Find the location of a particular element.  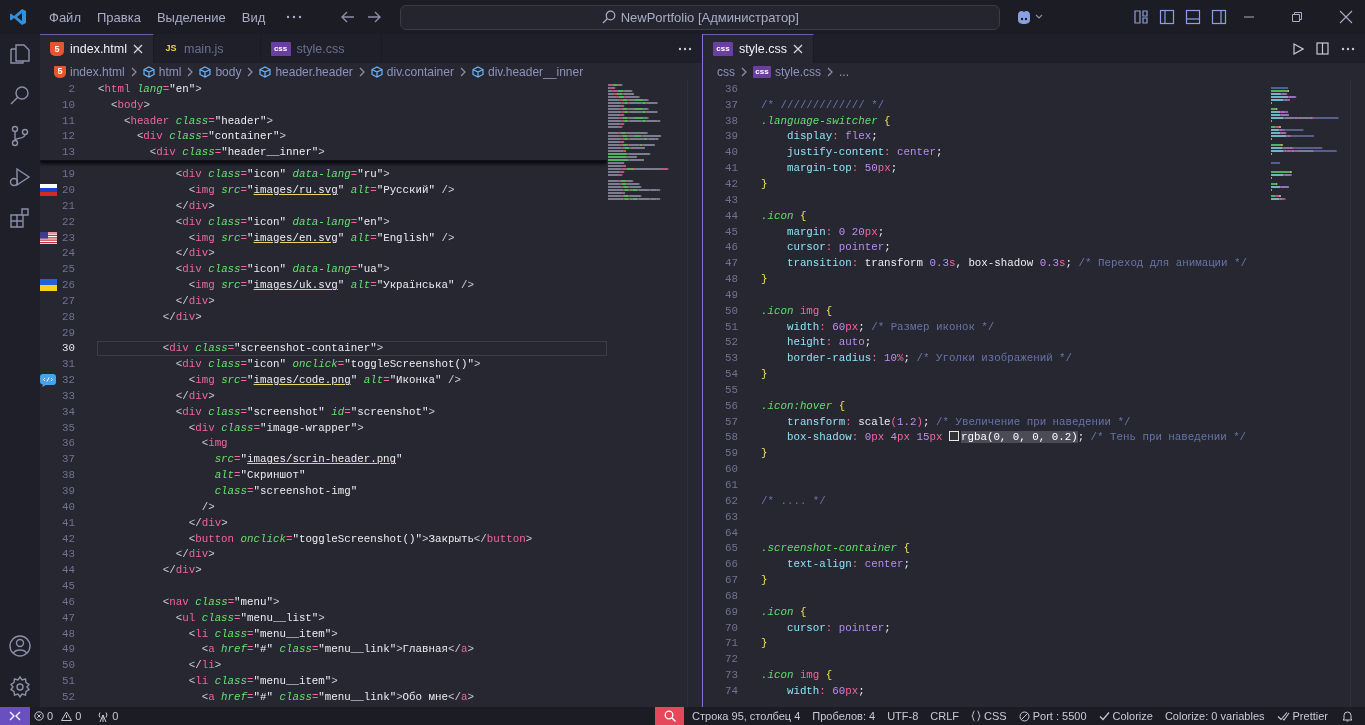

status-item: CSS is located at coordinates (995, 716).